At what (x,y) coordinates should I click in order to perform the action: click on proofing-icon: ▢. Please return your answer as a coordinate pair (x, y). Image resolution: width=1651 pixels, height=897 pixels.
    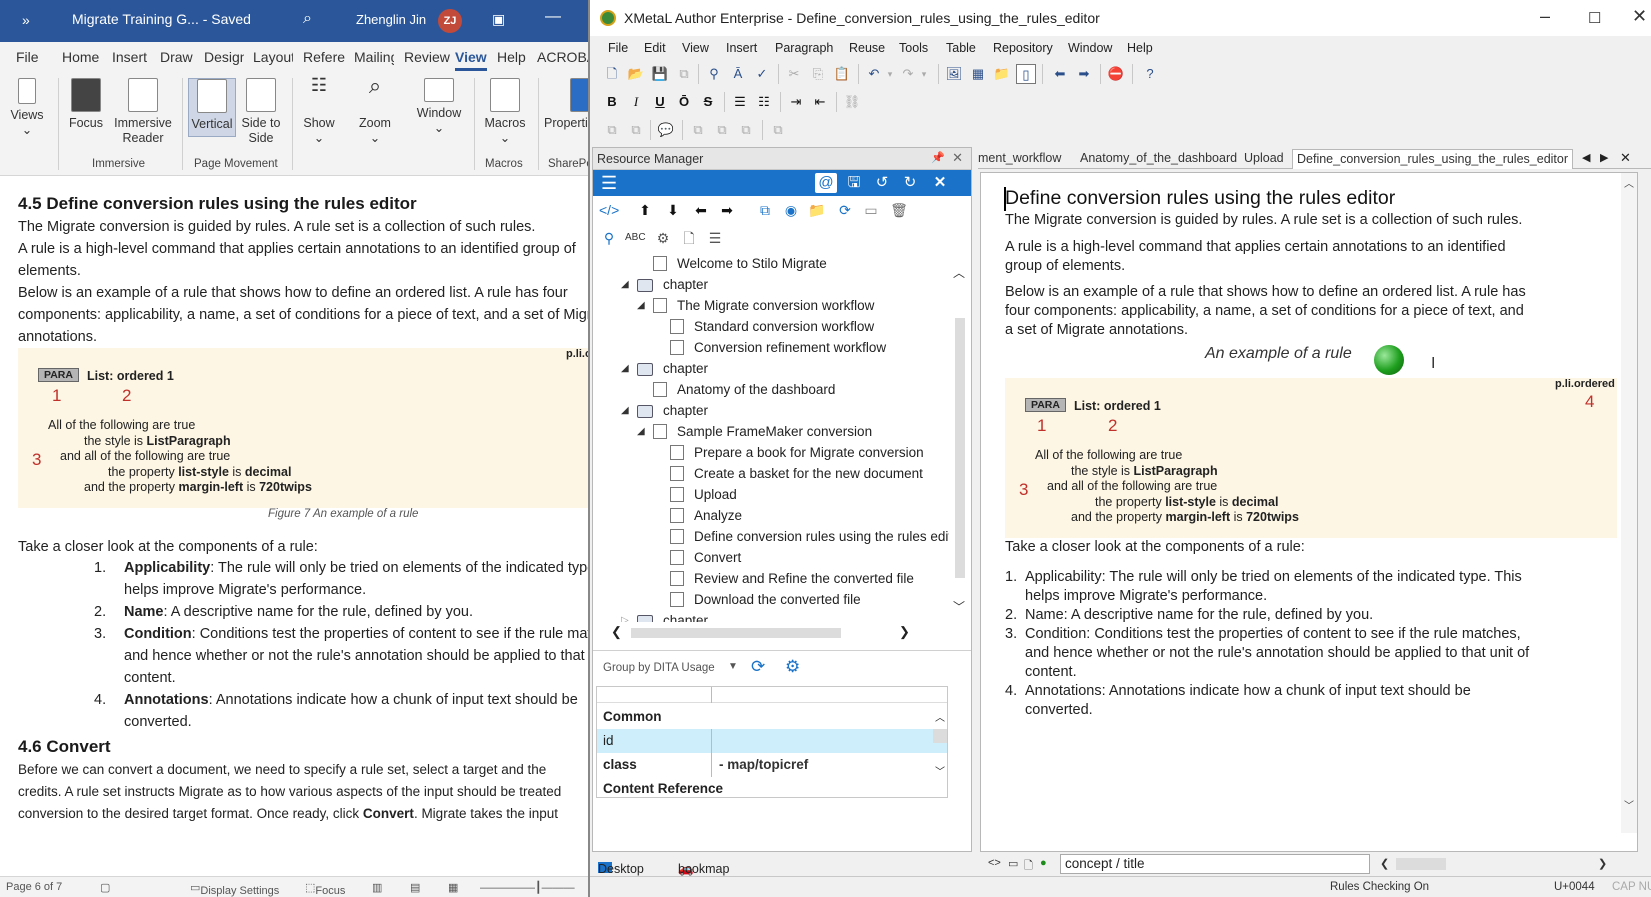
    Looking at the image, I should click on (105, 887).